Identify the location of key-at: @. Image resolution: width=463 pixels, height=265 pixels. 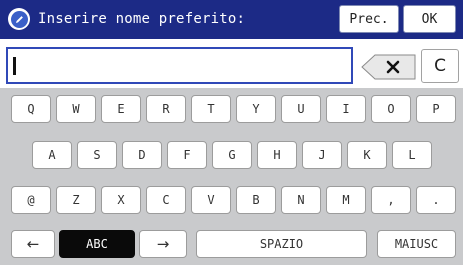
(31, 200).